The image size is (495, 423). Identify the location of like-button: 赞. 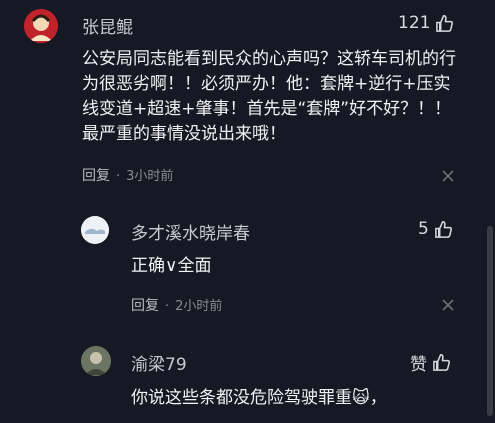
(430, 362).